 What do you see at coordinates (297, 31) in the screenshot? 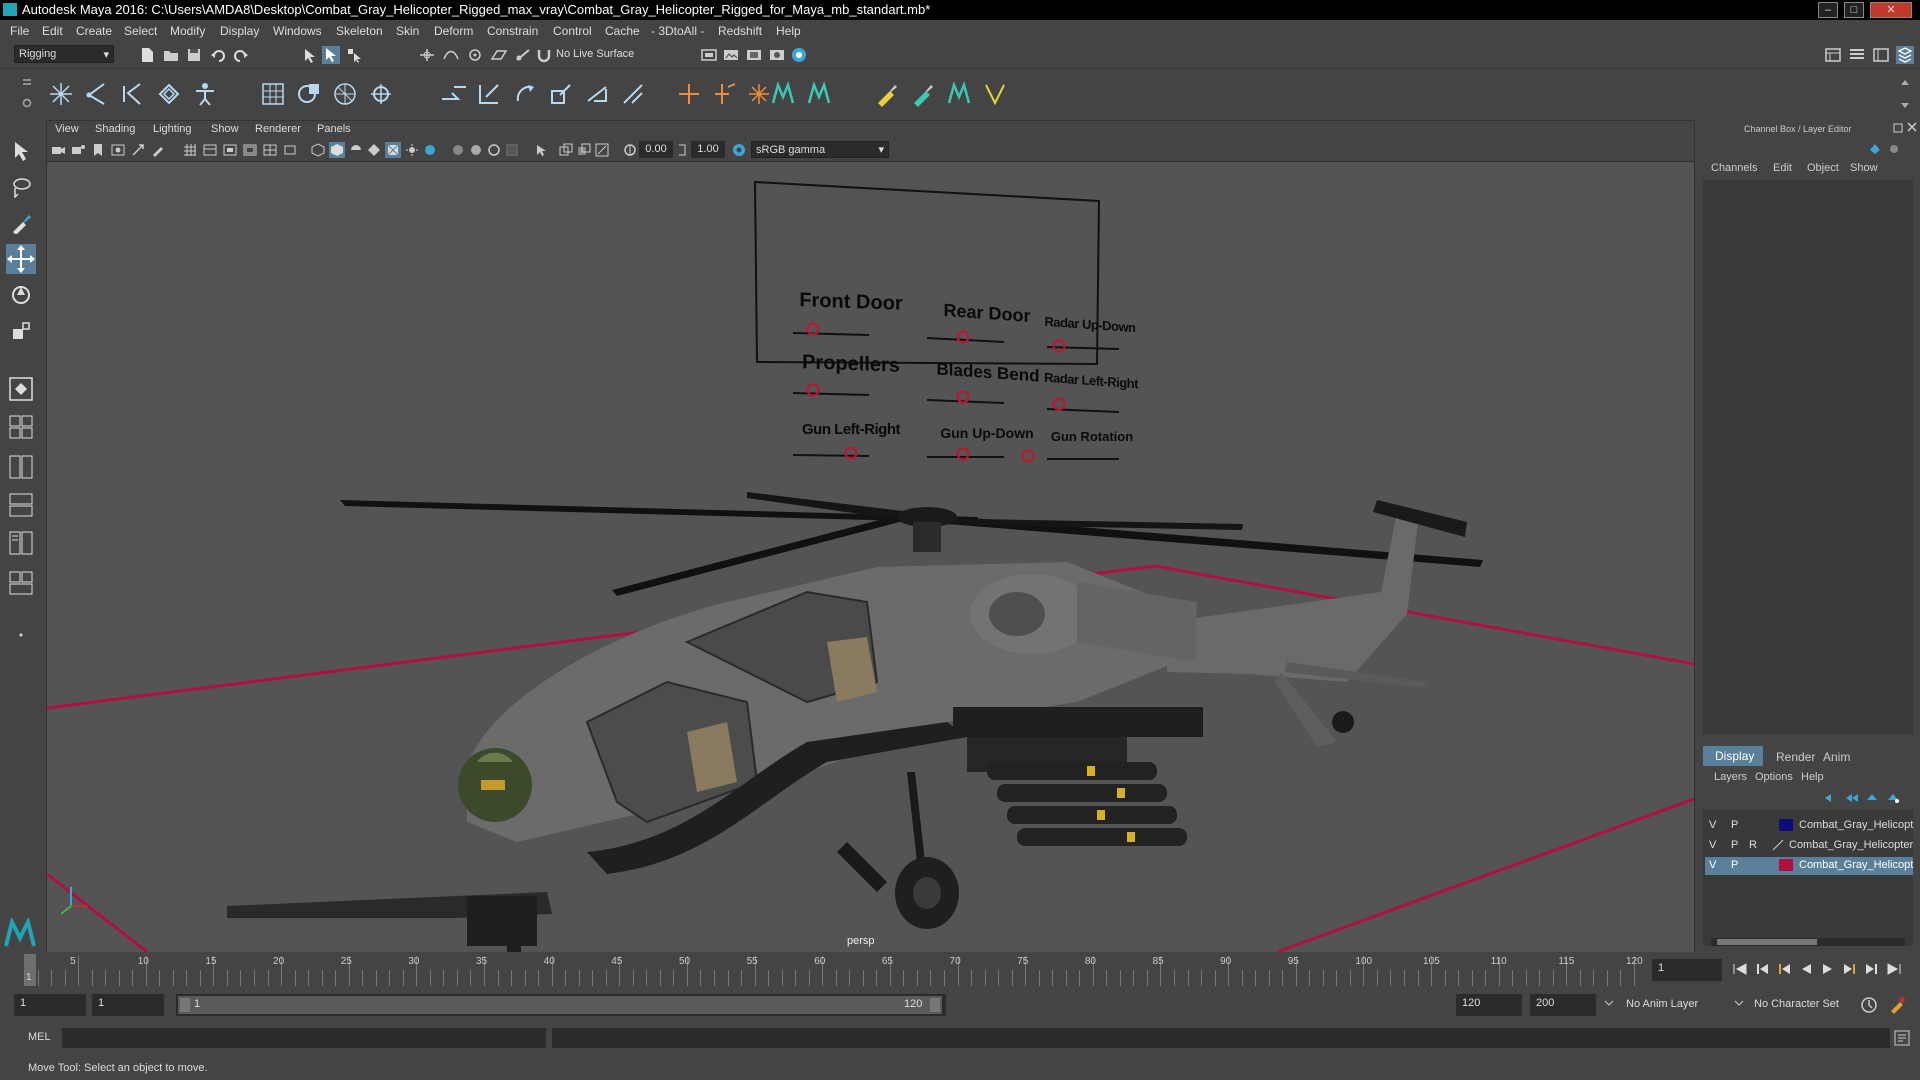
I see `menu-windows: Windows` at bounding box center [297, 31].